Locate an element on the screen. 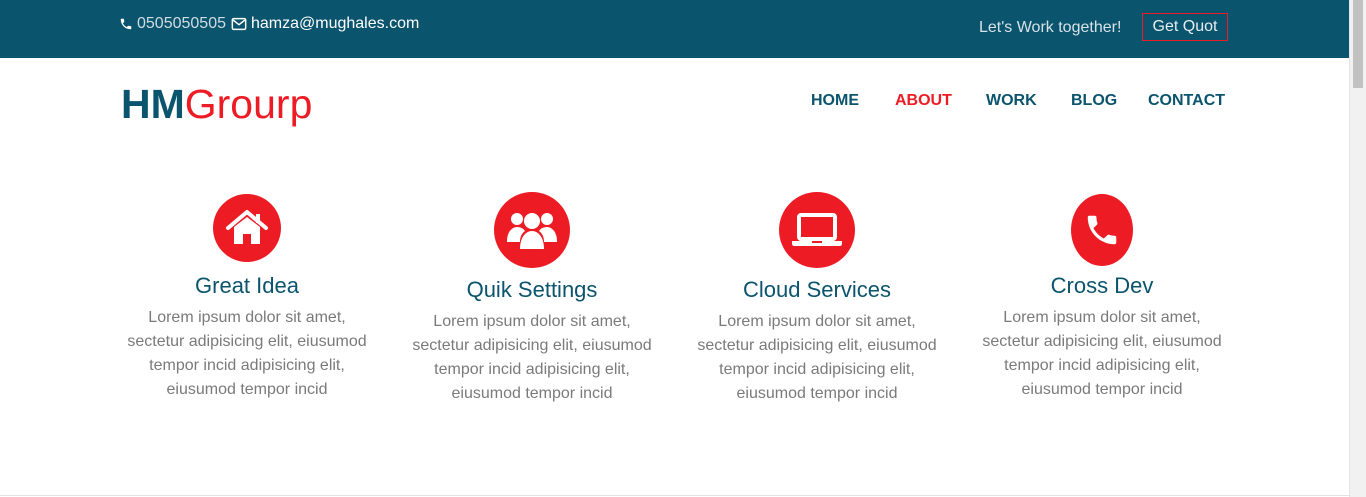 This screenshot has height=497, width=1366. envelope-icon is located at coordinates (239, 24).